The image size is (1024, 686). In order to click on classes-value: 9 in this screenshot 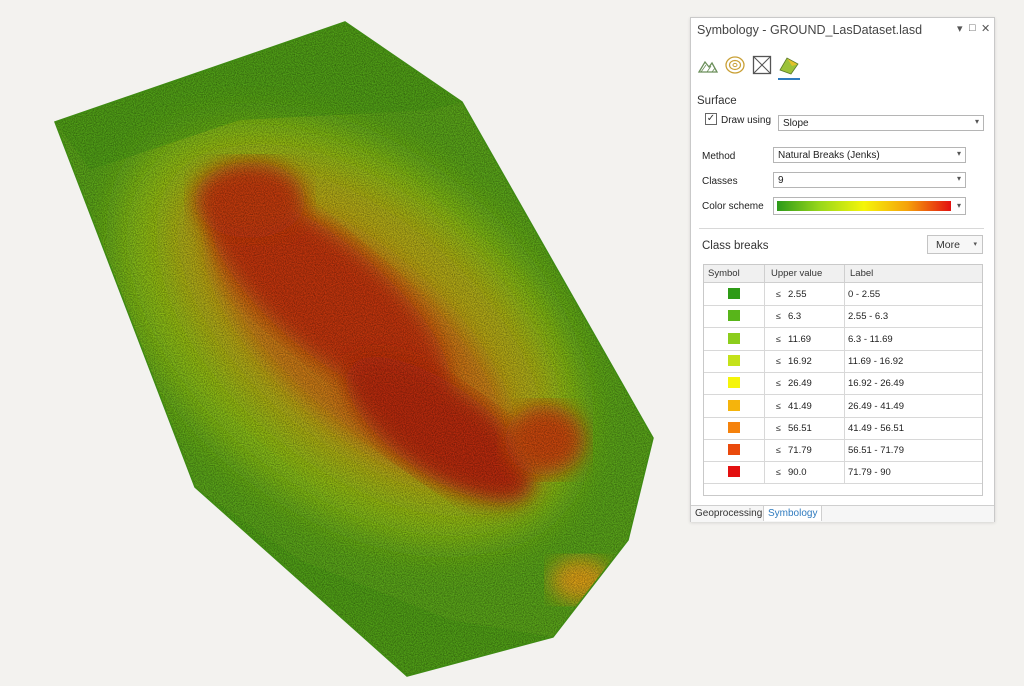, I will do `click(781, 180)`.